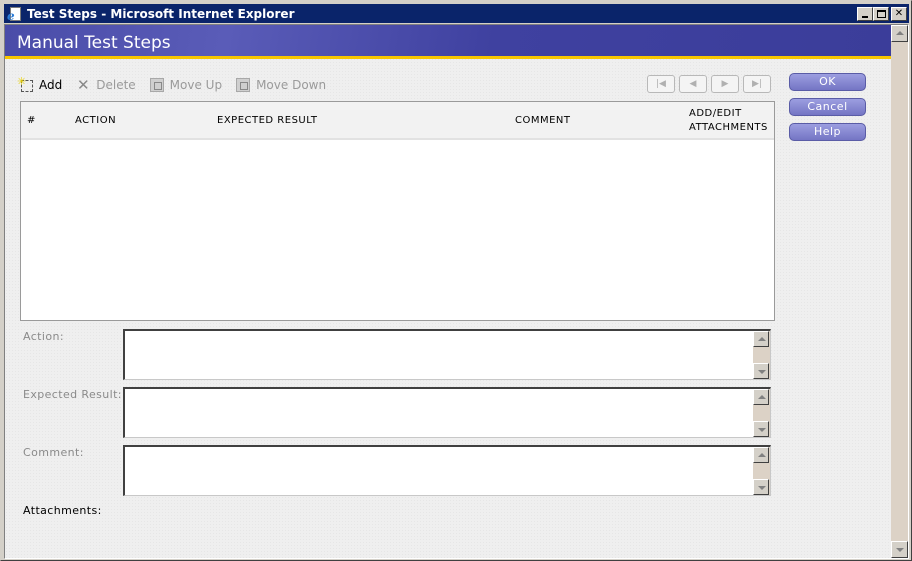 This screenshot has width=912, height=561. I want to click on expected-result-textarea, so click(447, 412).